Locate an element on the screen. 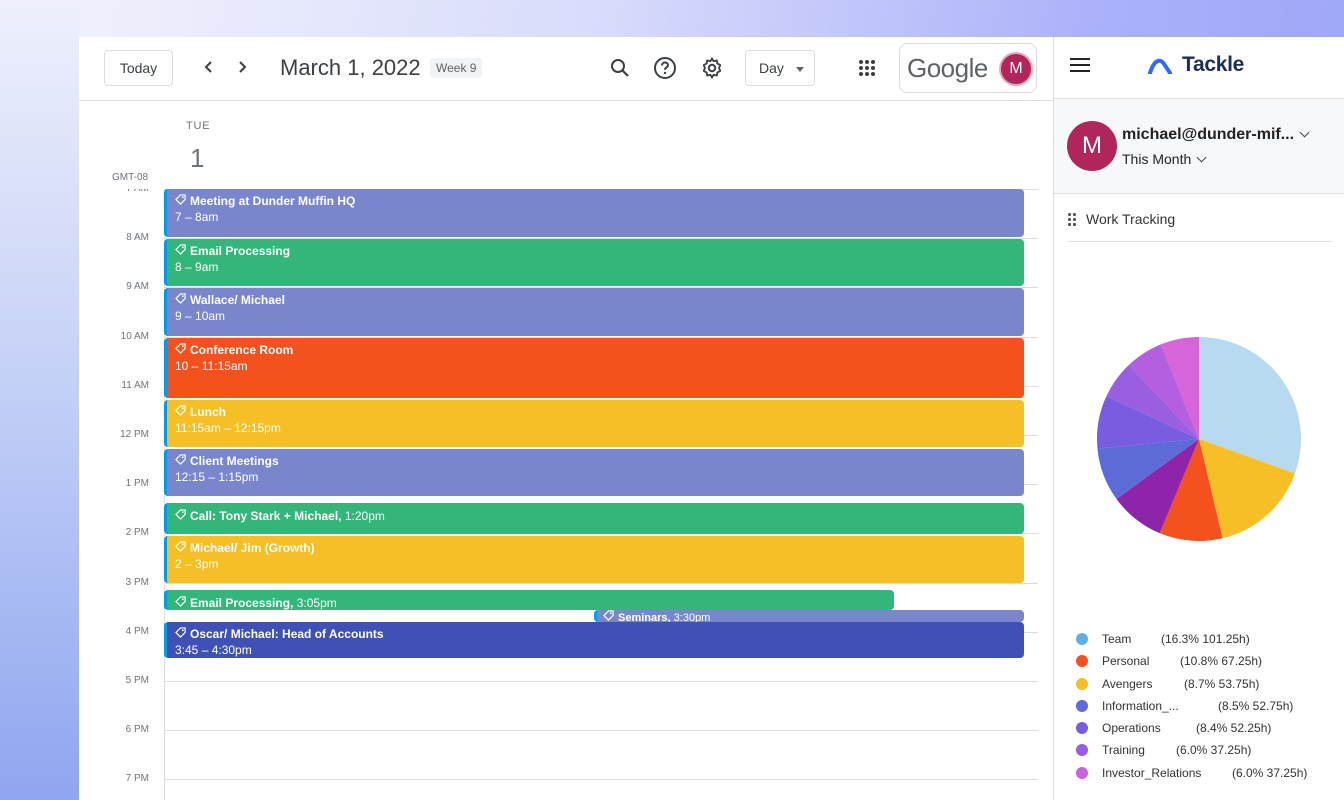 Image resolution: width=1344 pixels, height=800 pixels. tackle-header: Tackle is located at coordinates (1199, 68).